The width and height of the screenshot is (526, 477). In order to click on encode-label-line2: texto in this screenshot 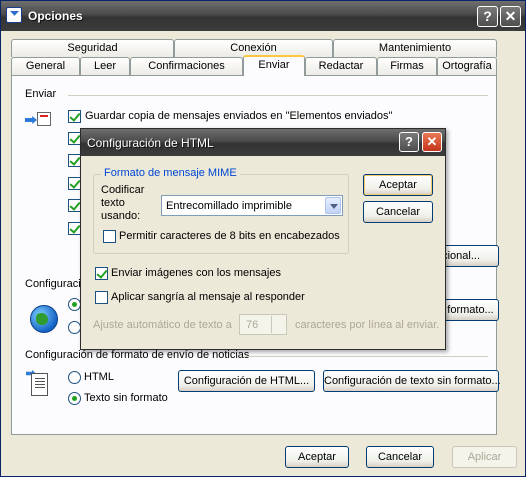, I will do `click(113, 203)`.